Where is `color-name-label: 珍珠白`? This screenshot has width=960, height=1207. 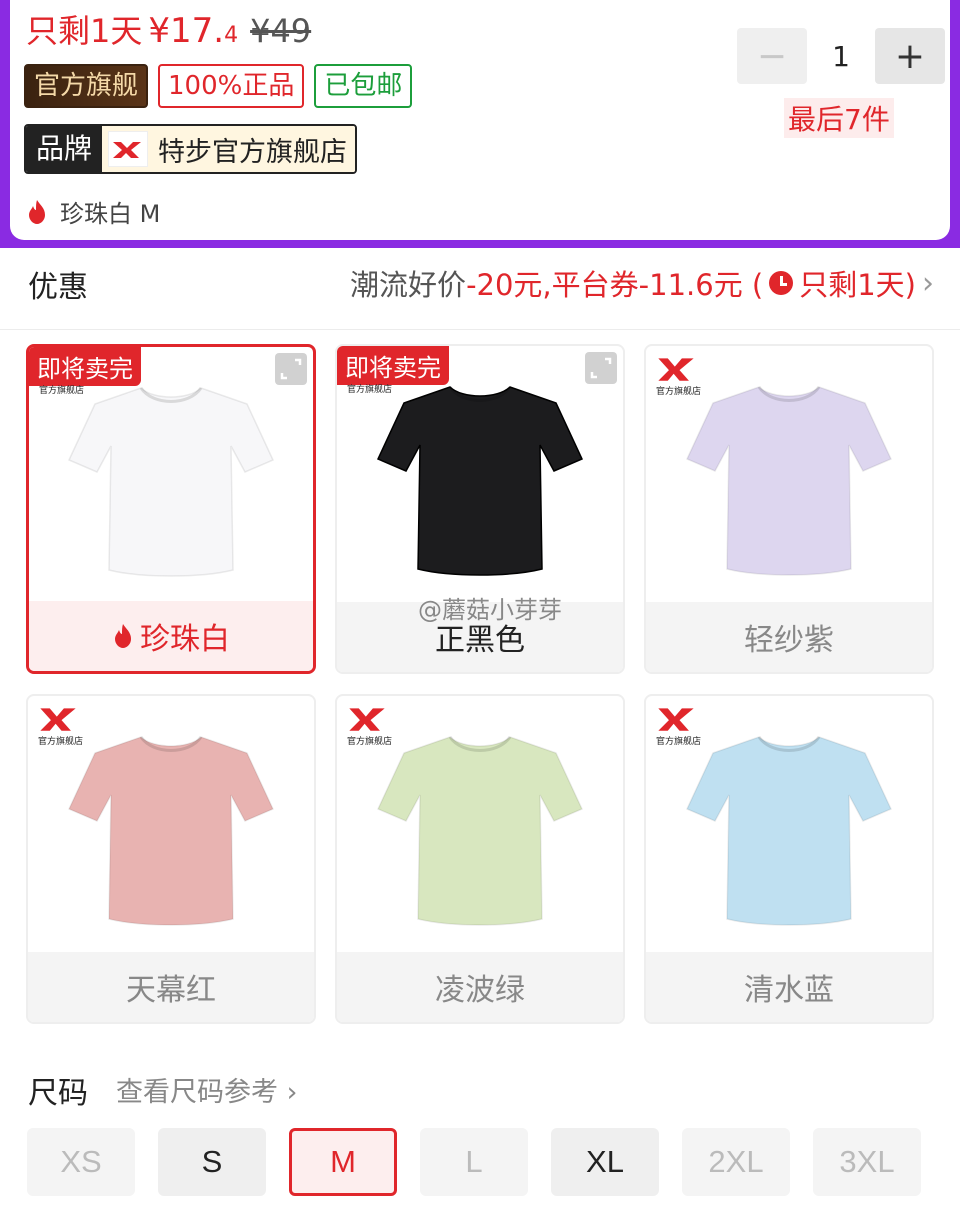
color-name-label: 珍珠白 is located at coordinates (171, 636).